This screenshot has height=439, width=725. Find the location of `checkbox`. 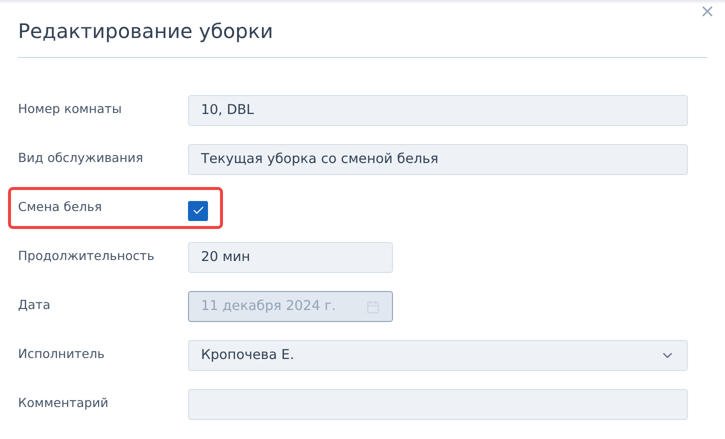

checkbox is located at coordinates (198, 210).